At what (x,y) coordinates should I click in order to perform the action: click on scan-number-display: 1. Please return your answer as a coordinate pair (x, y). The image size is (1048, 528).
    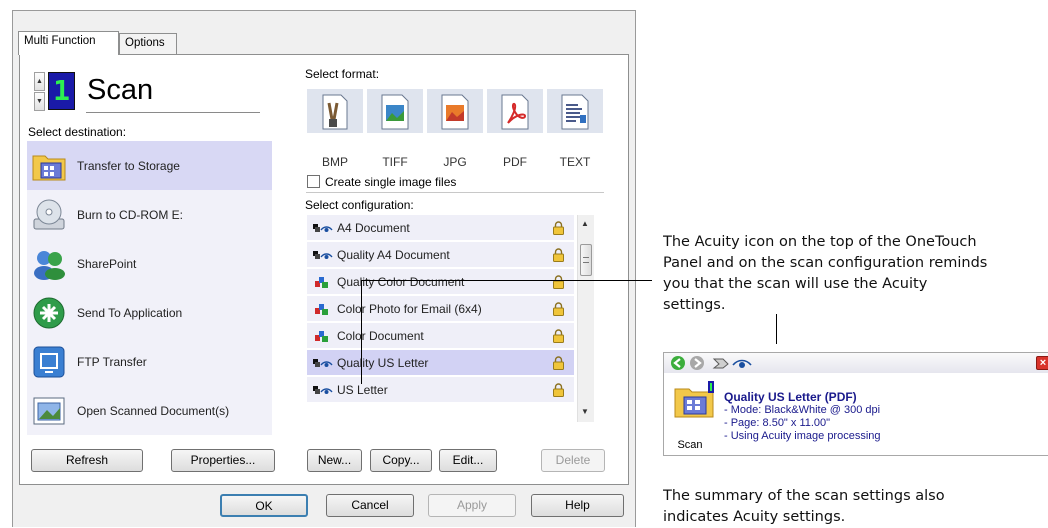
    Looking at the image, I should click on (61, 91).